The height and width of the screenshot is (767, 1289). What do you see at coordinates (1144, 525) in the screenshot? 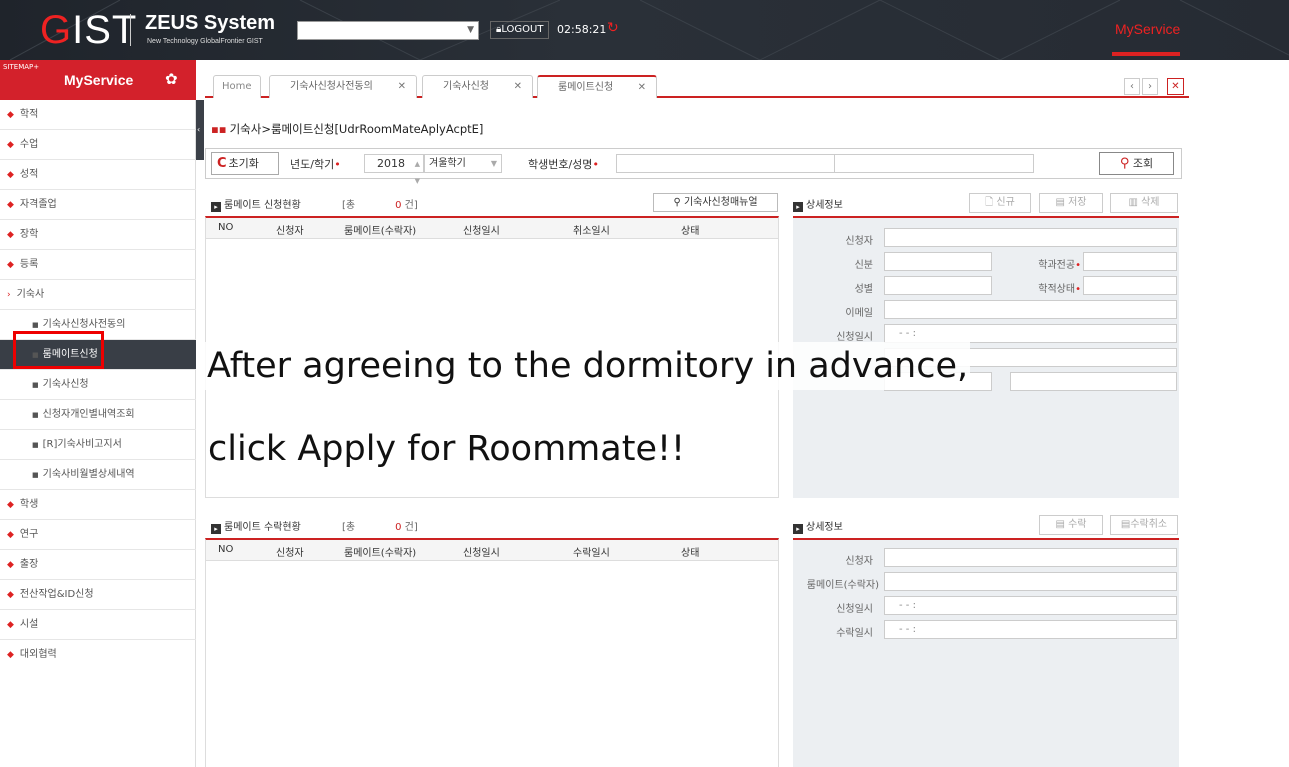
I see `cancel-accept-button: ▤수락취소` at bounding box center [1144, 525].